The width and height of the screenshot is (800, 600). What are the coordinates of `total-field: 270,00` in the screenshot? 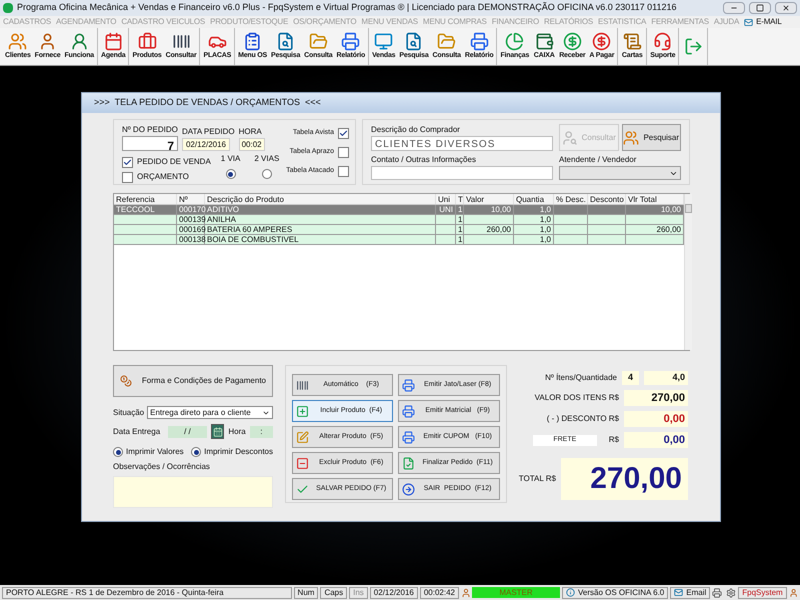 It's located at (624, 479).